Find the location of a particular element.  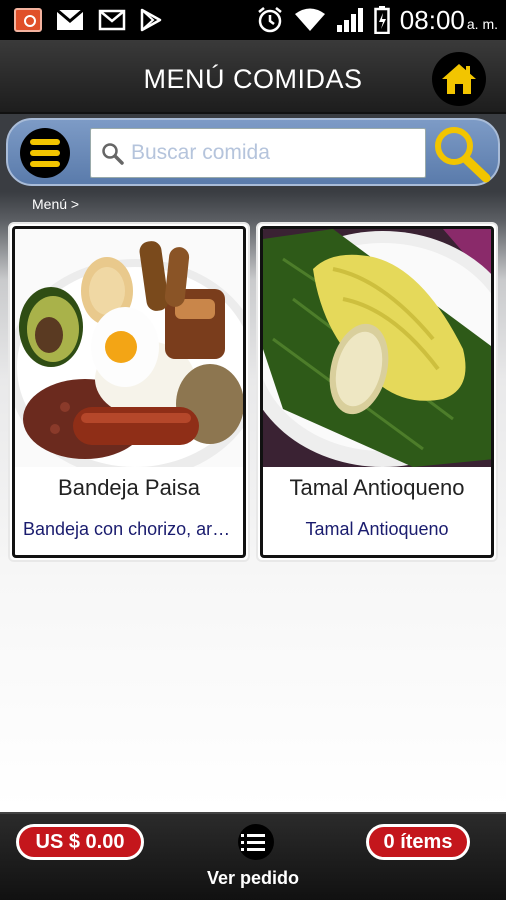

status-bar: 08:00 a. m. is located at coordinates (253, 20).